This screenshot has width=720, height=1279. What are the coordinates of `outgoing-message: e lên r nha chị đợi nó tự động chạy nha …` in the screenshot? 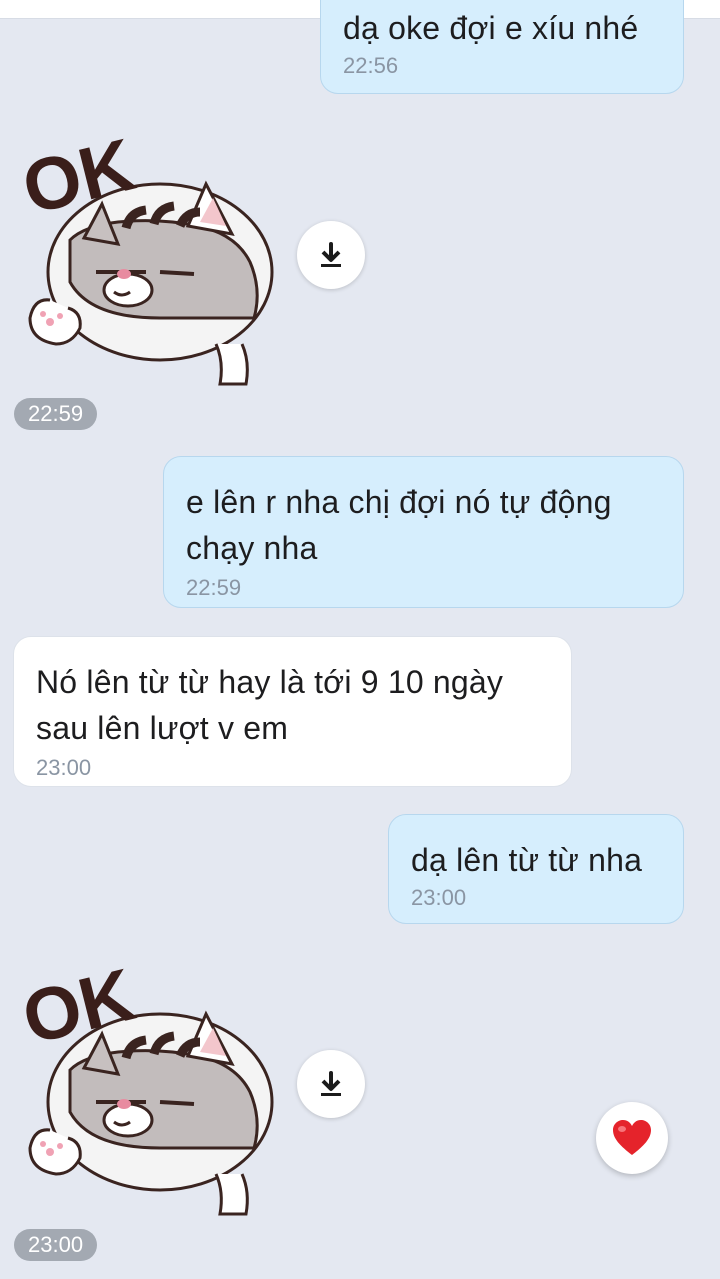 It's located at (423, 532).